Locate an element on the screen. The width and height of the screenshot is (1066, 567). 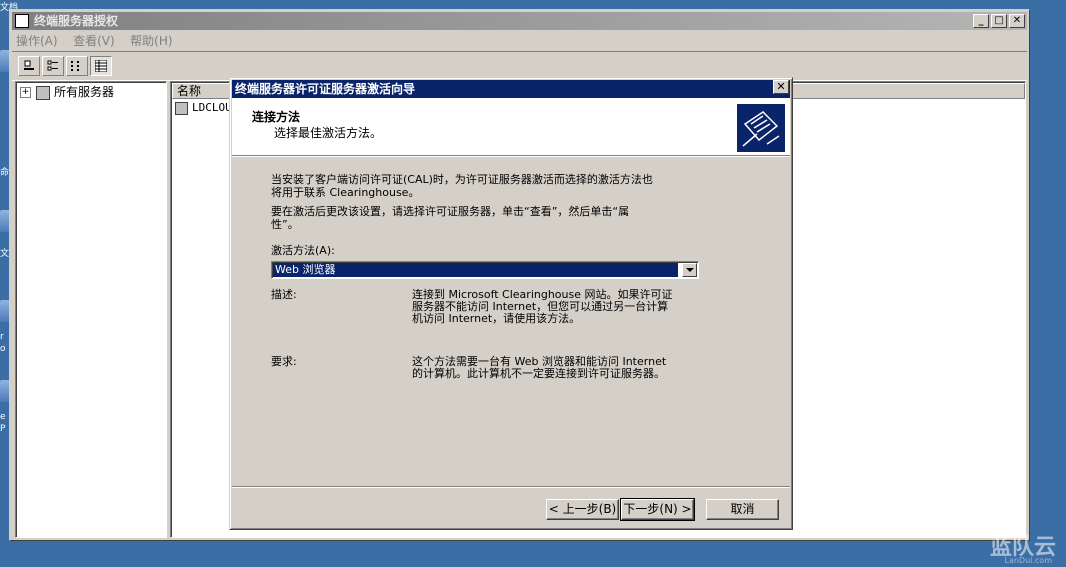
list-item: LDCLOU is located at coordinates (203, 108).